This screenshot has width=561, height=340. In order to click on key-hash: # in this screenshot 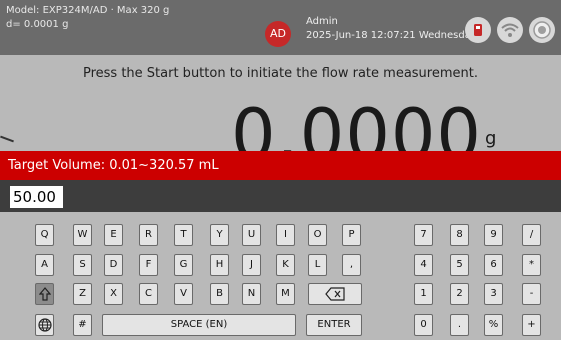, I will do `click(82, 325)`.